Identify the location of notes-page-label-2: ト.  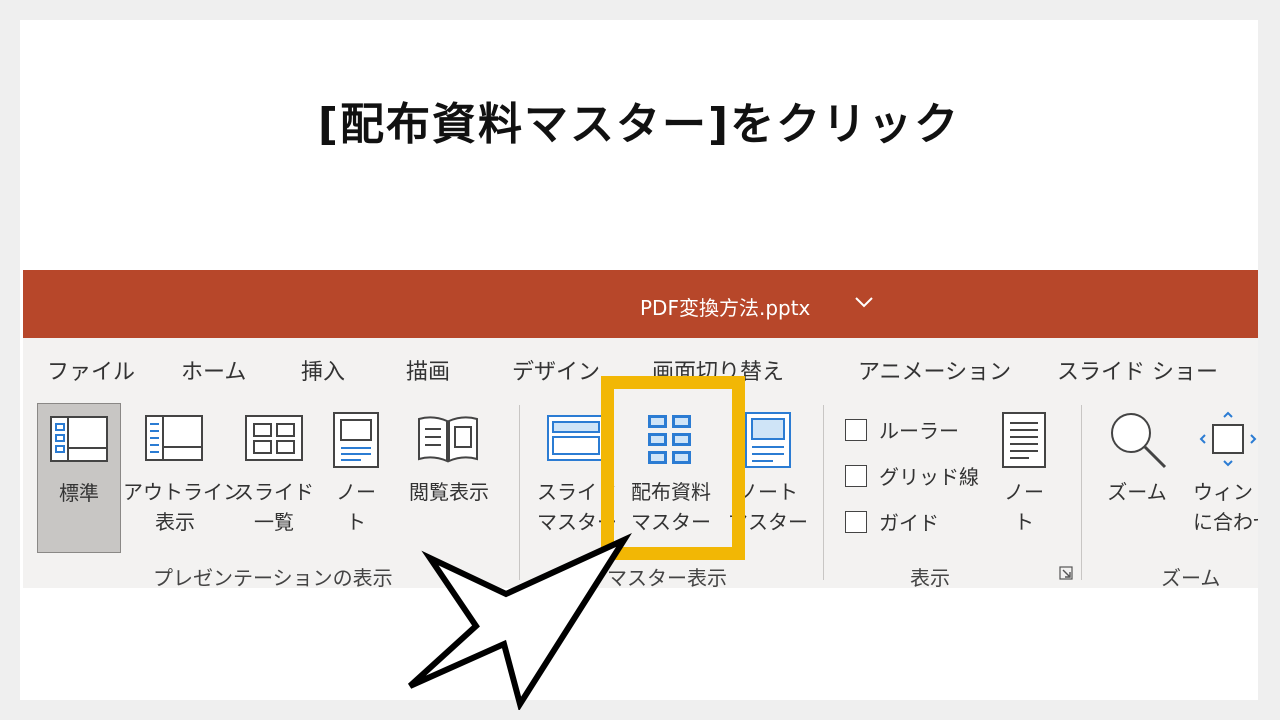
(356, 522).